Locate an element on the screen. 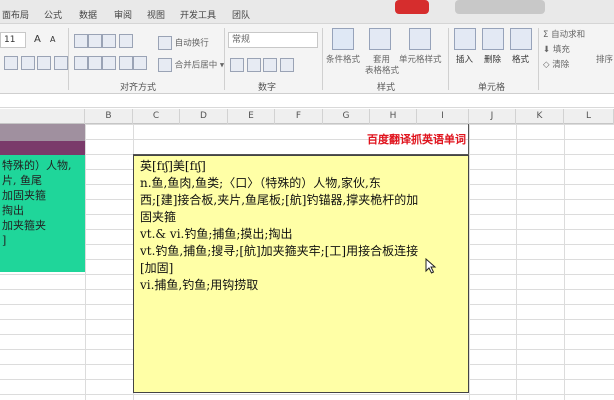  definition-line: n.鱼,鱼肉,鱼类;〈口〉（特殊的）人物,家伙,东 is located at coordinates (260, 183).